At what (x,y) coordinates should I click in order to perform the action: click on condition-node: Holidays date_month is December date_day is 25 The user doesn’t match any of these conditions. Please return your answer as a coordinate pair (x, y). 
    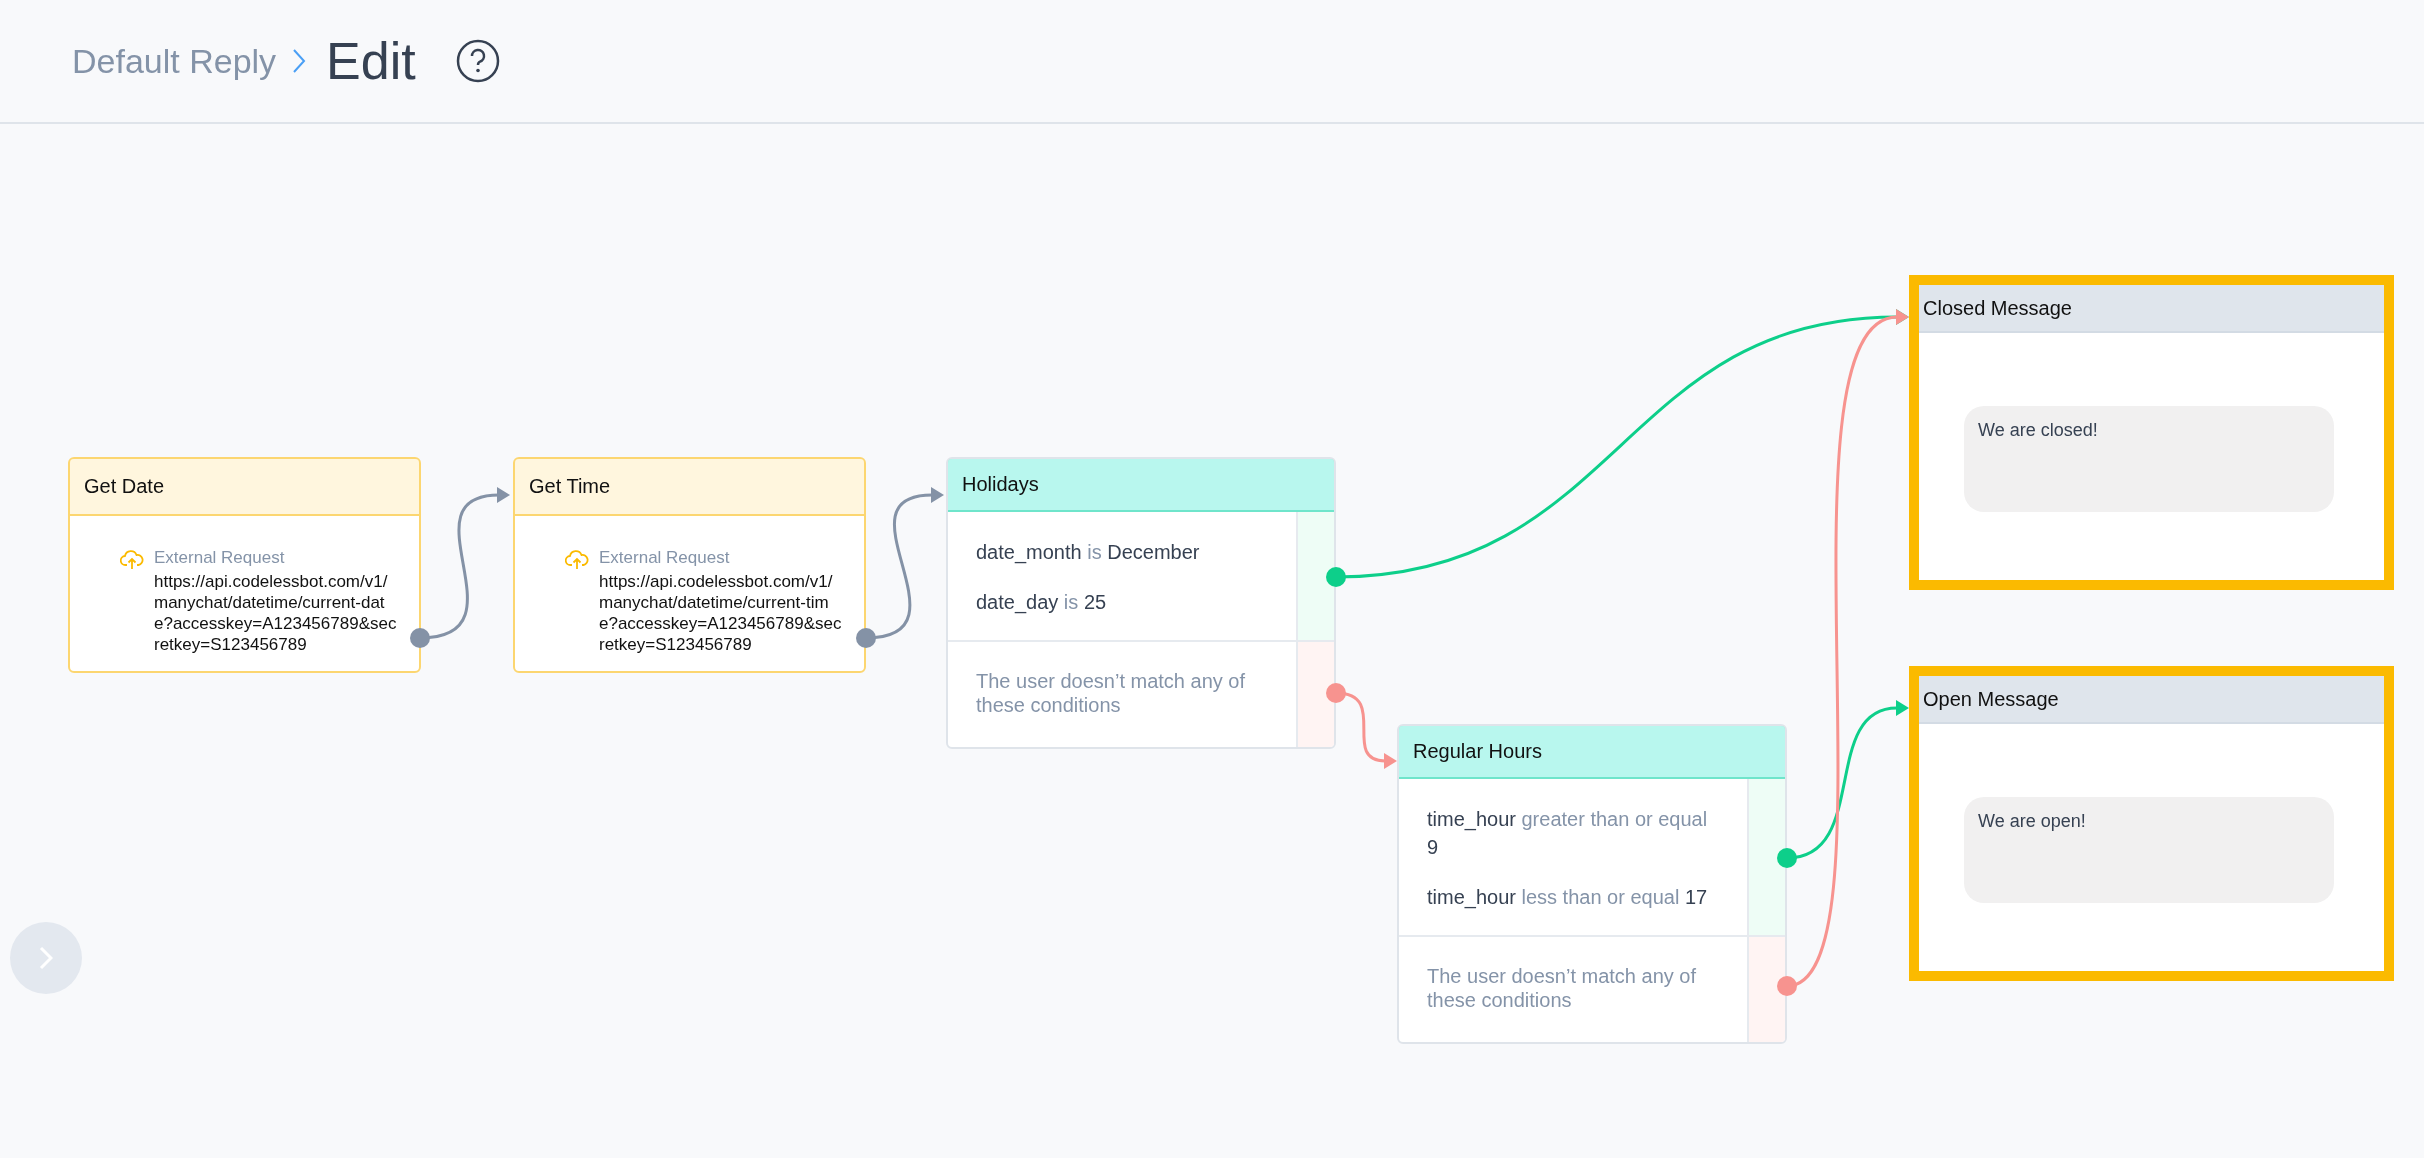
    Looking at the image, I should click on (1141, 603).